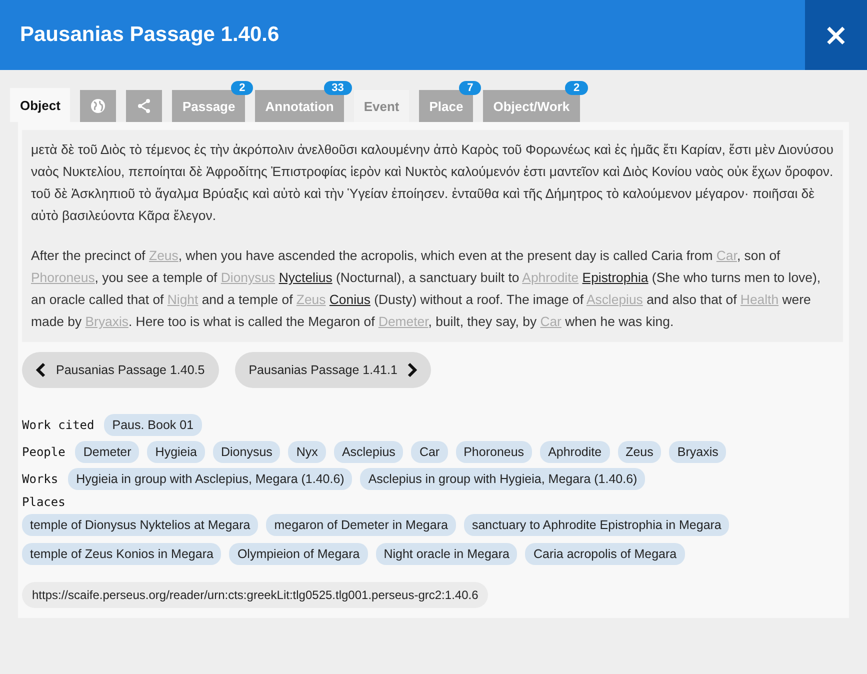  Describe the element at coordinates (338, 88) in the screenshot. I see `count-badge: 33` at that location.